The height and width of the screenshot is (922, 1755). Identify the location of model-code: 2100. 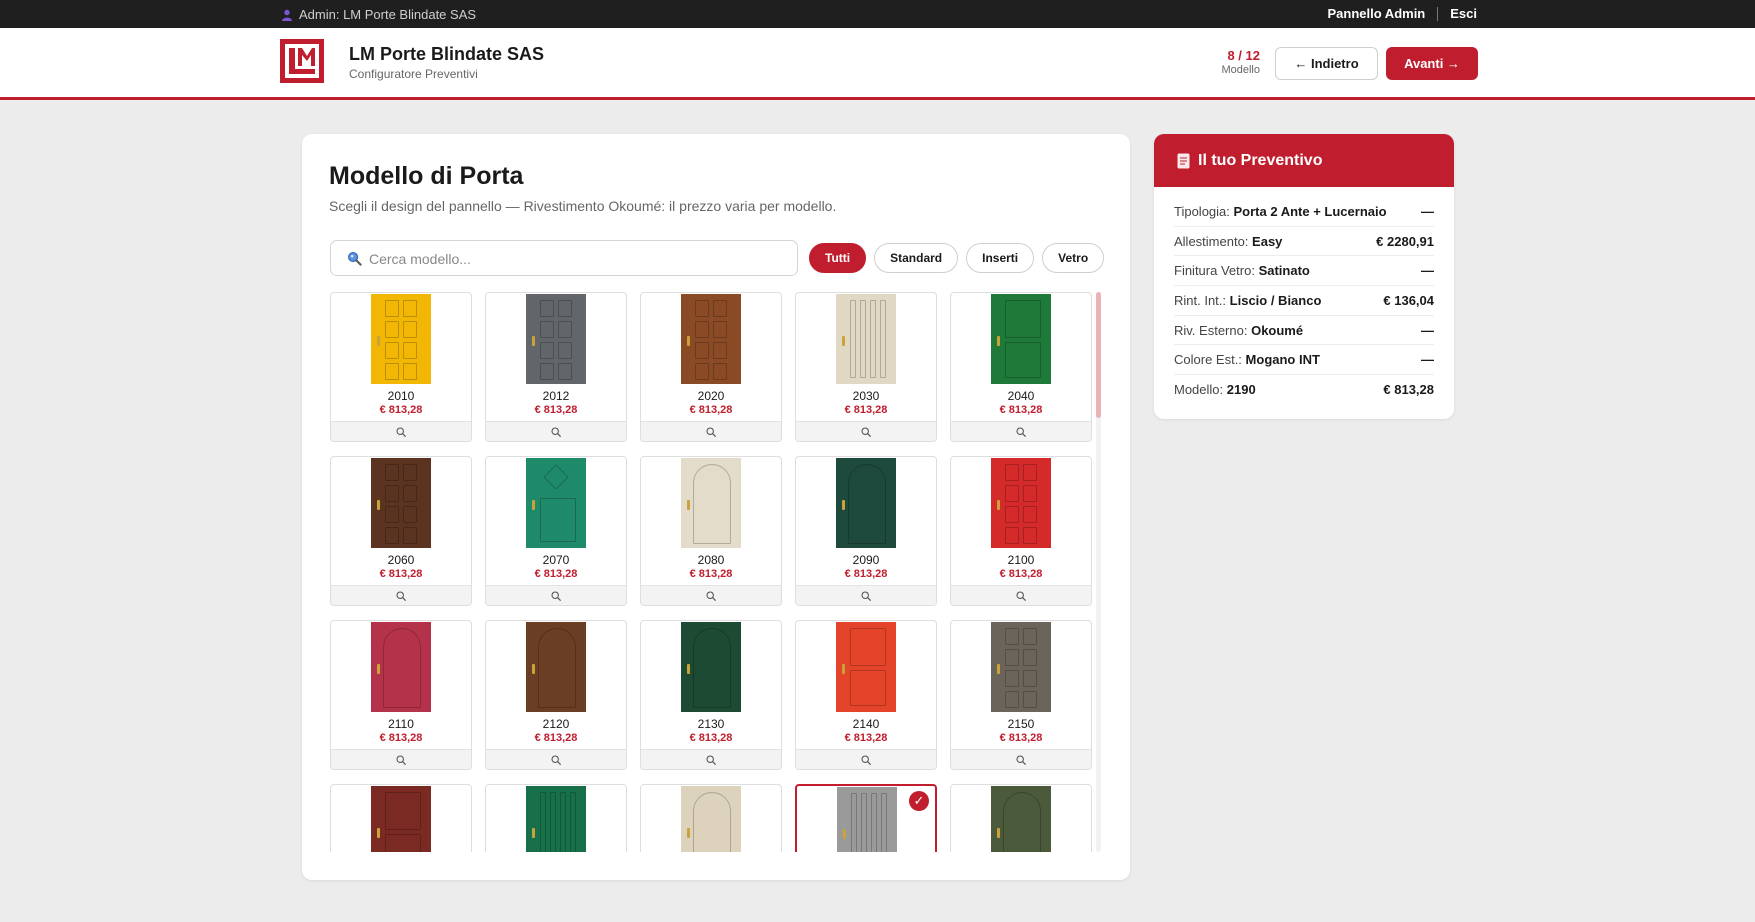
(1021, 560).